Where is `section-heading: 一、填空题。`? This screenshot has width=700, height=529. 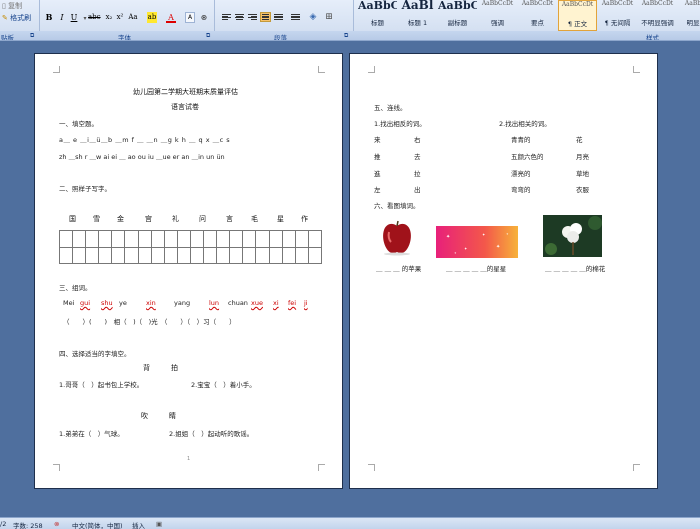
section-heading: 一、填空题。 is located at coordinates (78, 124).